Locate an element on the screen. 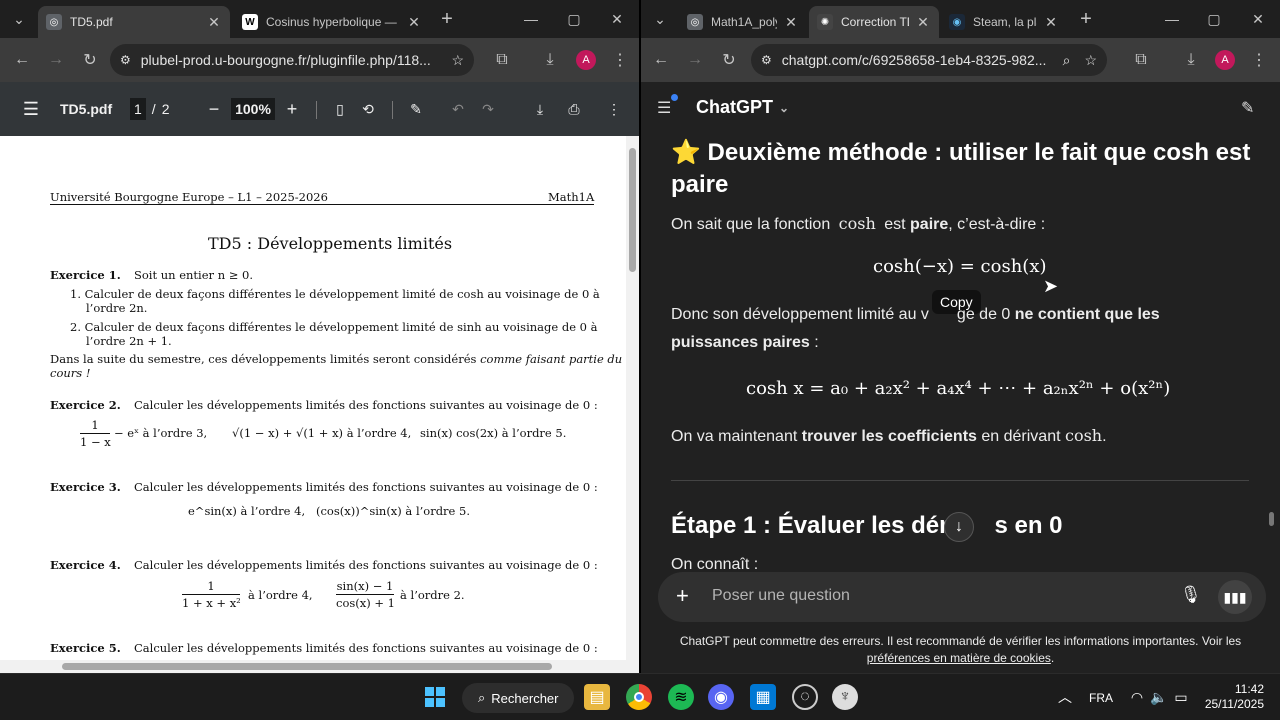 The height and width of the screenshot is (720, 1280). scroll-down-button: ↓ is located at coordinates (959, 527).